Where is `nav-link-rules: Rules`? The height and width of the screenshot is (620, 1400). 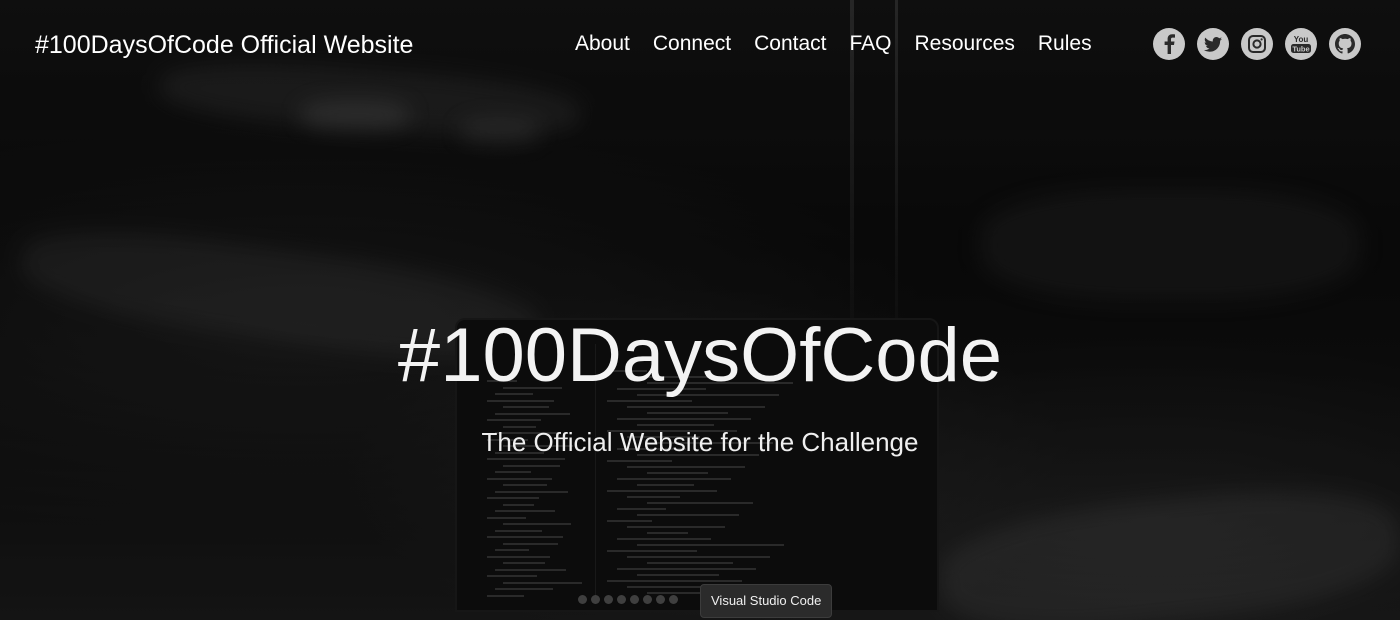
nav-link-rules: Rules is located at coordinates (1065, 44).